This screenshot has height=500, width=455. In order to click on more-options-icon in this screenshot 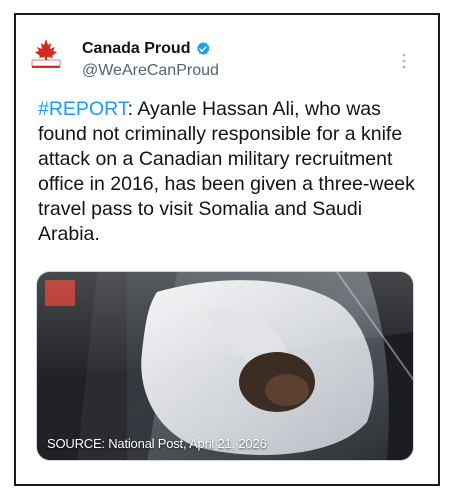, I will do `click(404, 61)`.